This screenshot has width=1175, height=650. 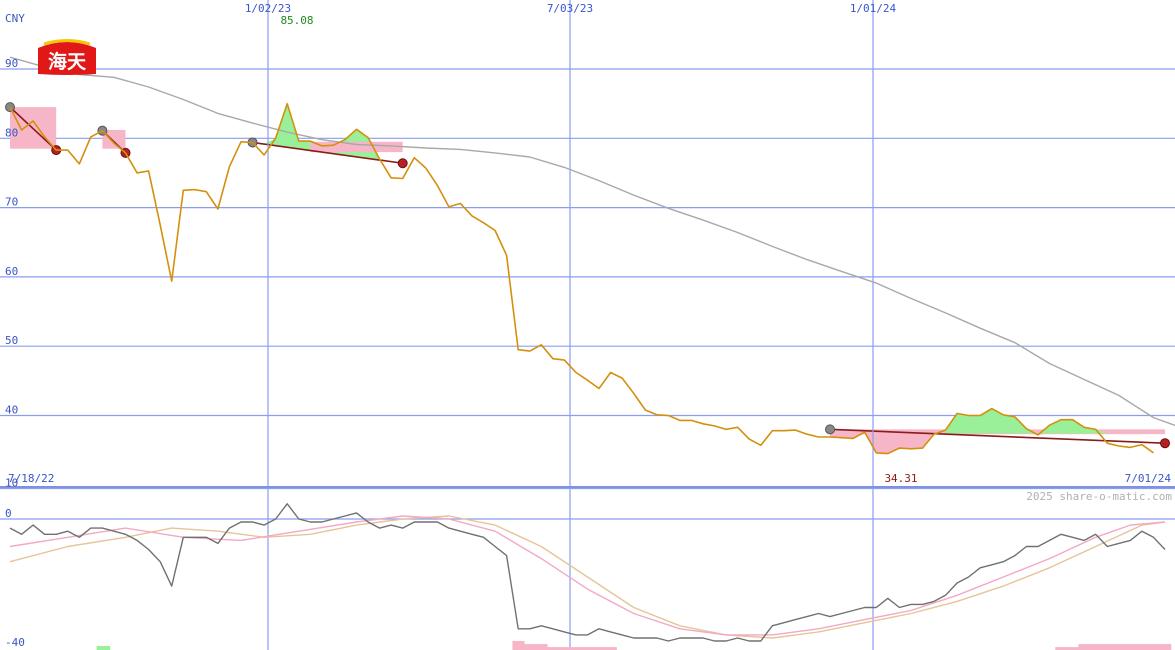 I want to click on brand-logo: 海天, so click(x=67, y=57).